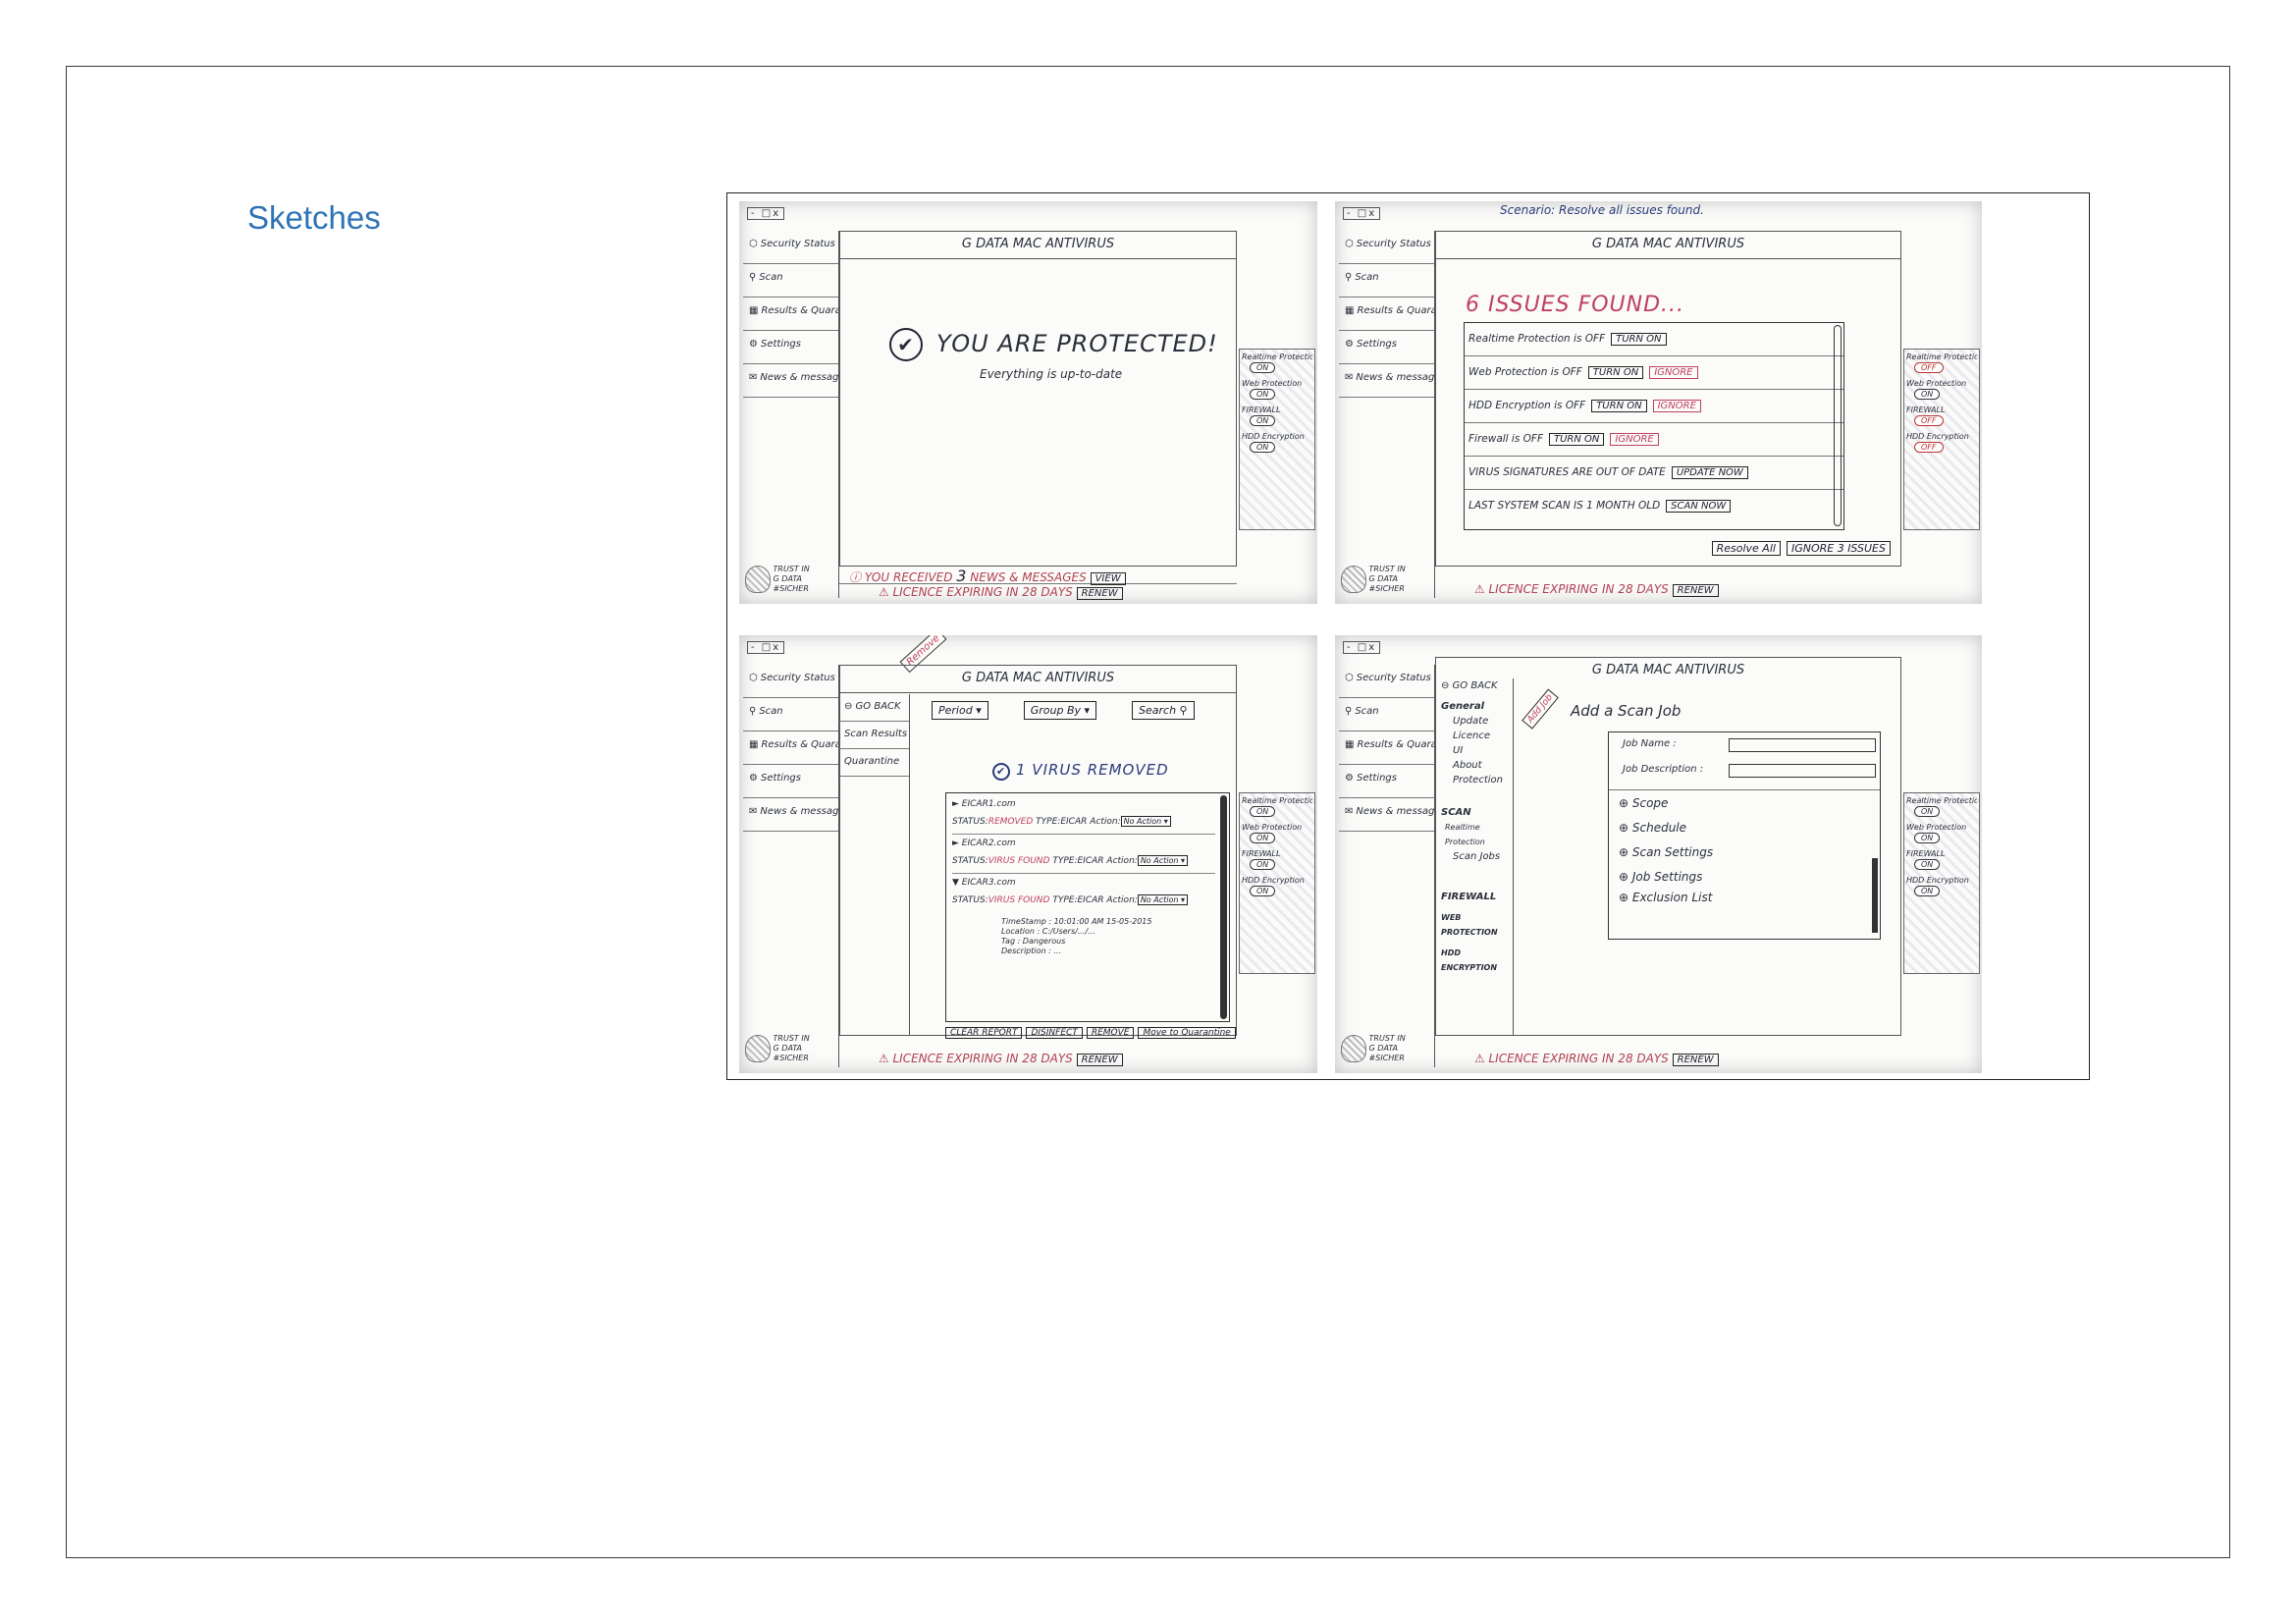 This screenshot has height=1624, width=2296. I want to click on nav-about: About, so click(1477, 765).